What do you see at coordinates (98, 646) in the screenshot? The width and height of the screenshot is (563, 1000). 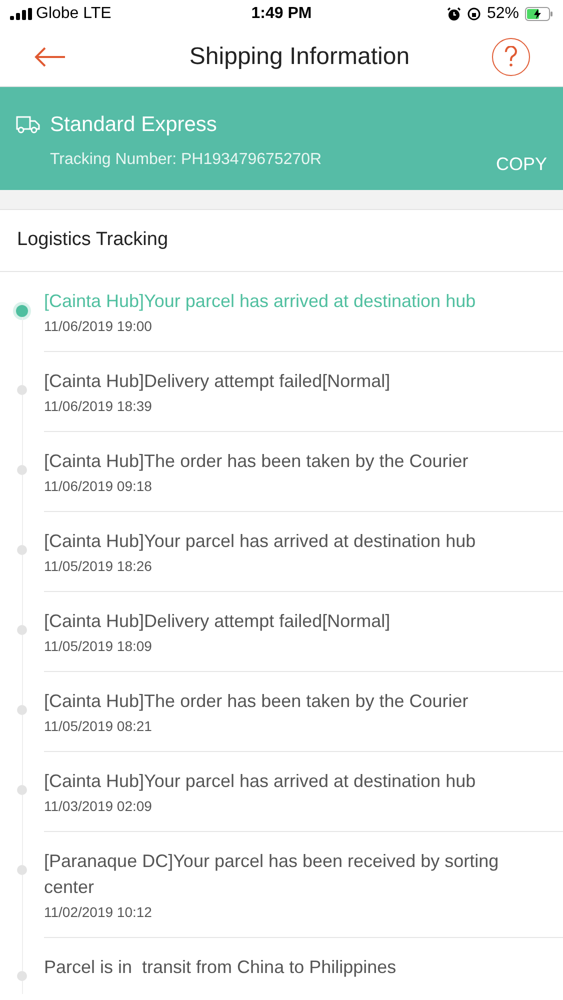 I see `event-time: 11/05/2019 18:09` at bounding box center [98, 646].